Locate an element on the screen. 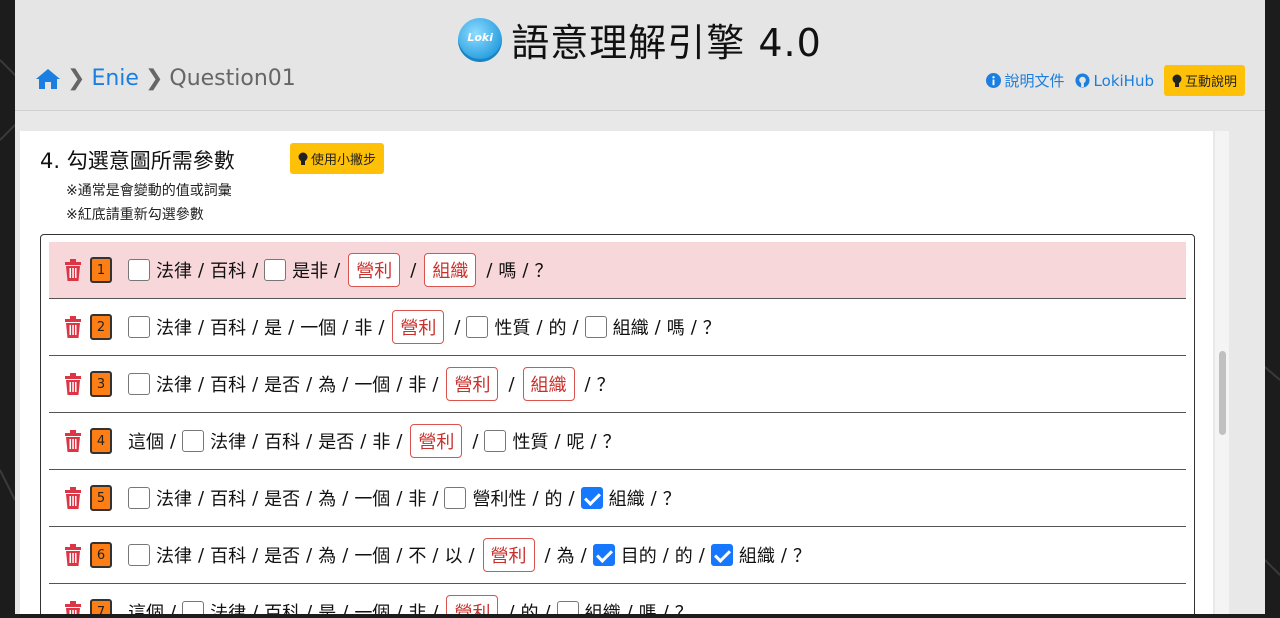 The image size is (1280, 618). note-red-row: ※紅底請重新勾選參數 is located at coordinates (135, 215).